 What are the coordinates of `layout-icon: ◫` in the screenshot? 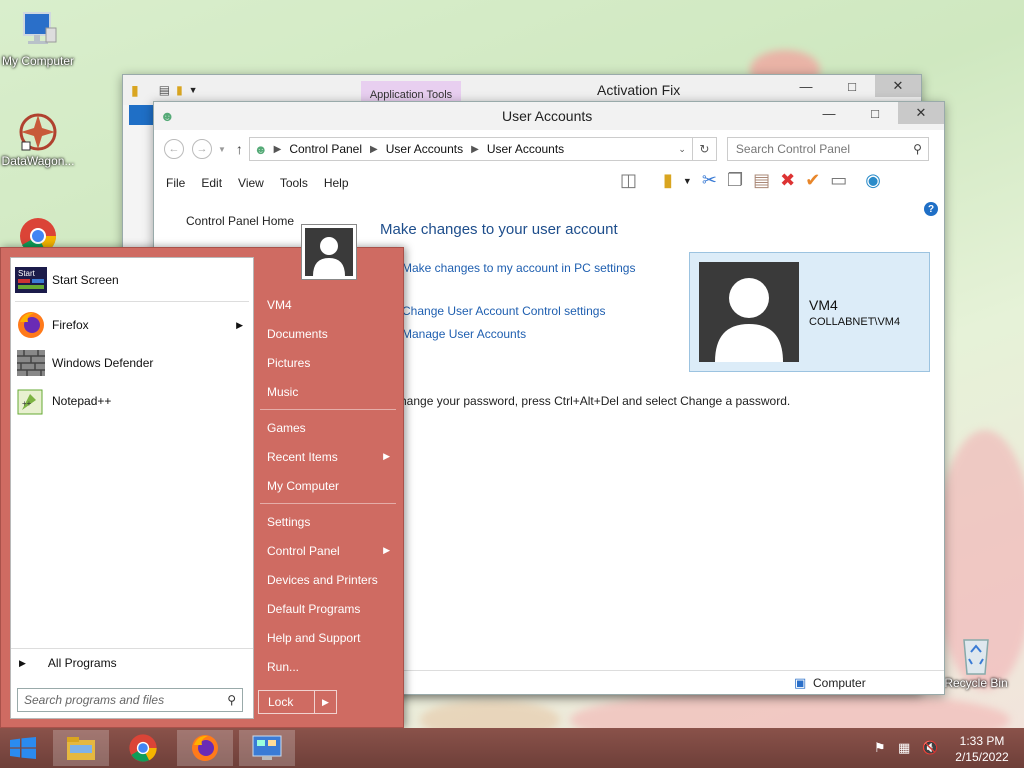 It's located at (628, 180).